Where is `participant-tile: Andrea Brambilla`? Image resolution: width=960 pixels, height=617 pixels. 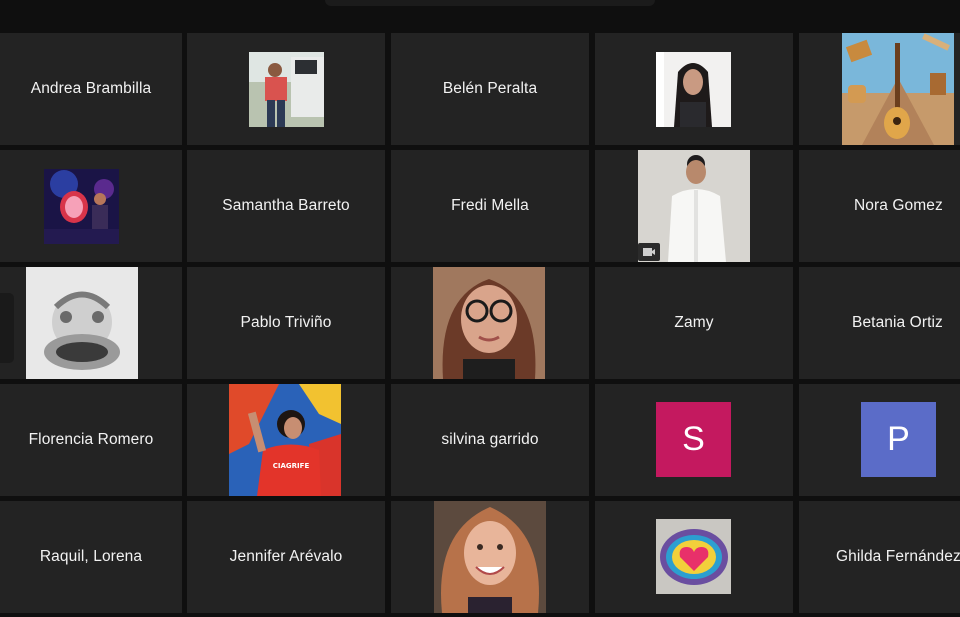 participant-tile: Andrea Brambilla is located at coordinates (91, 89).